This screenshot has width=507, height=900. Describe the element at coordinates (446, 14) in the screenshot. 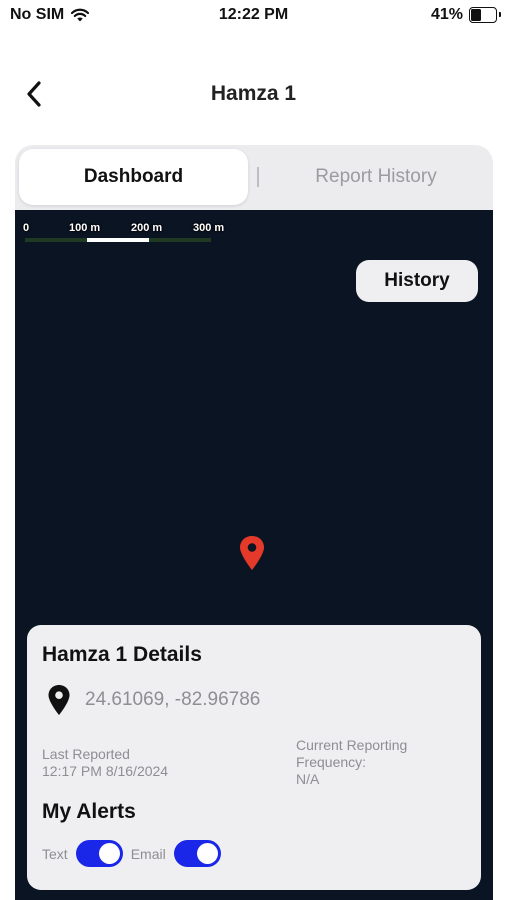

I see `battery-percent: 41%` at that location.